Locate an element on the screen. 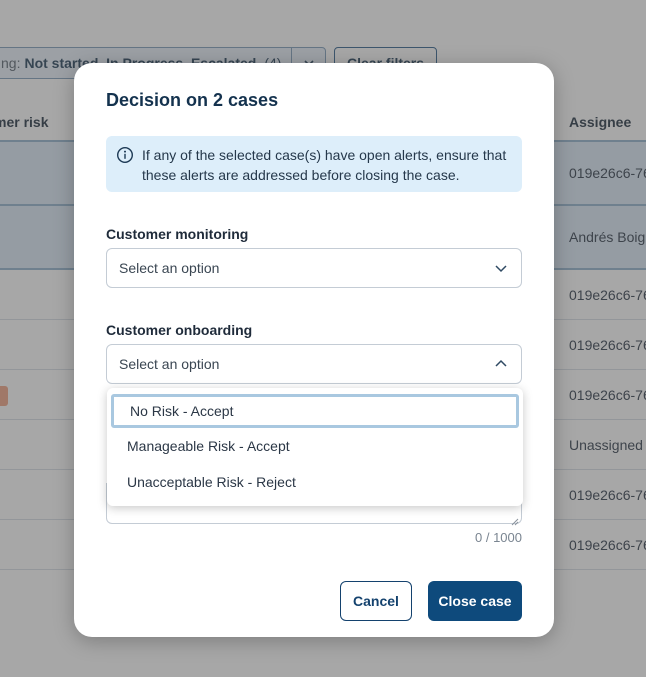 This screenshot has width=646, height=677. modal-title: Decision on 2 cases is located at coordinates (192, 100).